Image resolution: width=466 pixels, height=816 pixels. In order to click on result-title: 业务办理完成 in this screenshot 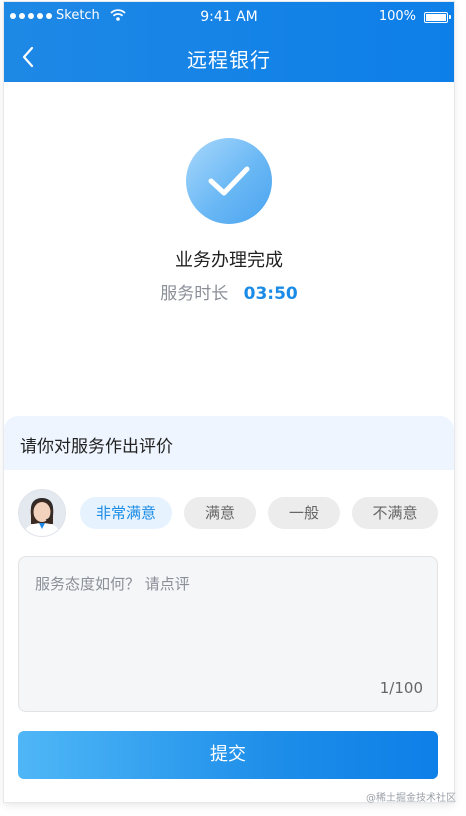, I will do `click(229, 260)`.